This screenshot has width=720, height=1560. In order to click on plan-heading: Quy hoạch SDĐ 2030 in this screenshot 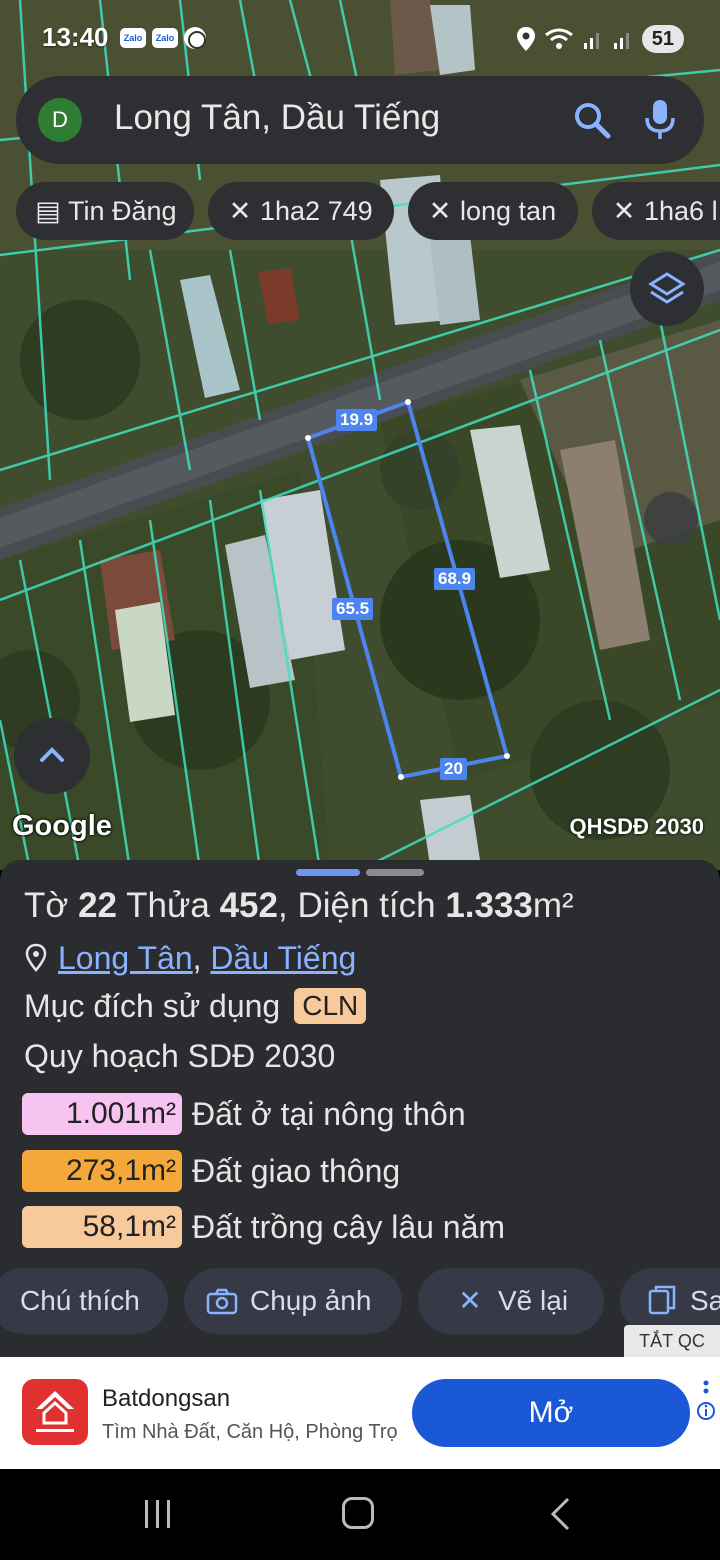, I will do `click(180, 1056)`.